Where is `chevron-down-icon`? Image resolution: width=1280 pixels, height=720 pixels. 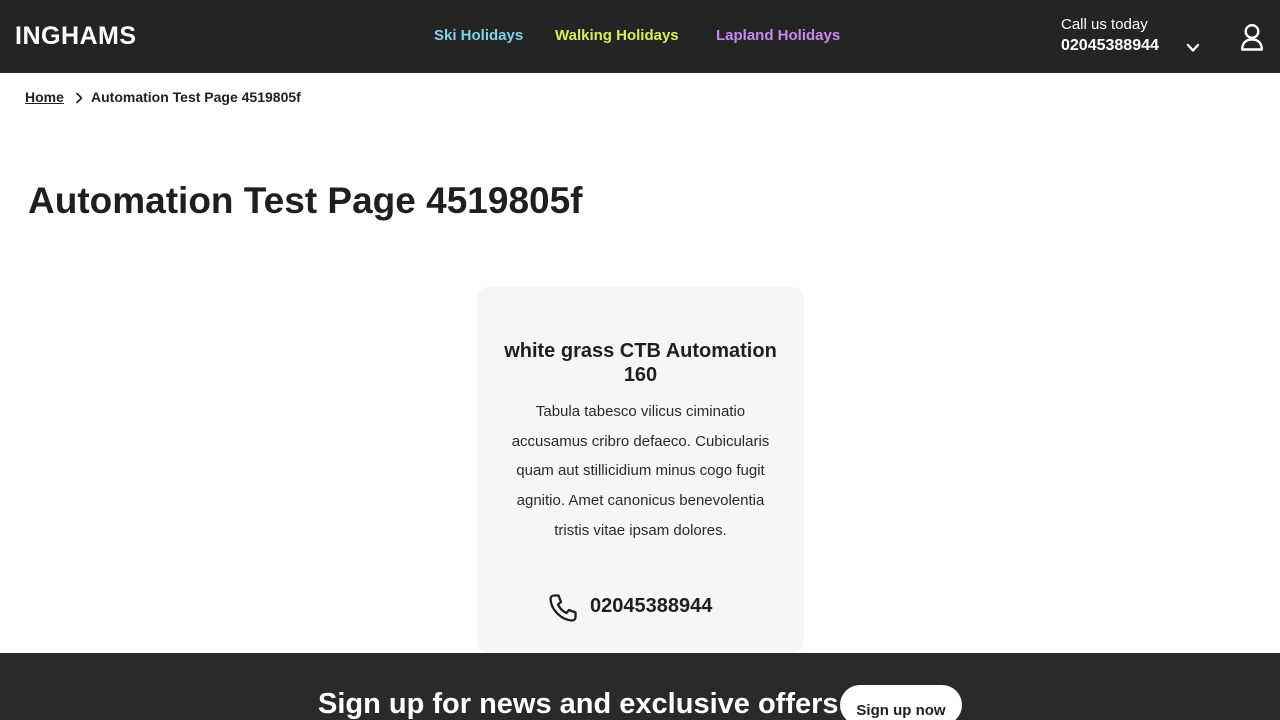 chevron-down-icon is located at coordinates (1193, 48).